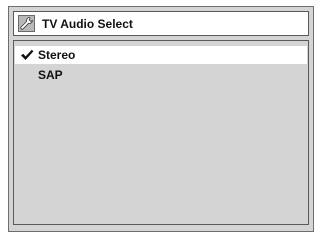 The height and width of the screenshot is (241, 323). I want to click on checkmark-icon, so click(27, 55).